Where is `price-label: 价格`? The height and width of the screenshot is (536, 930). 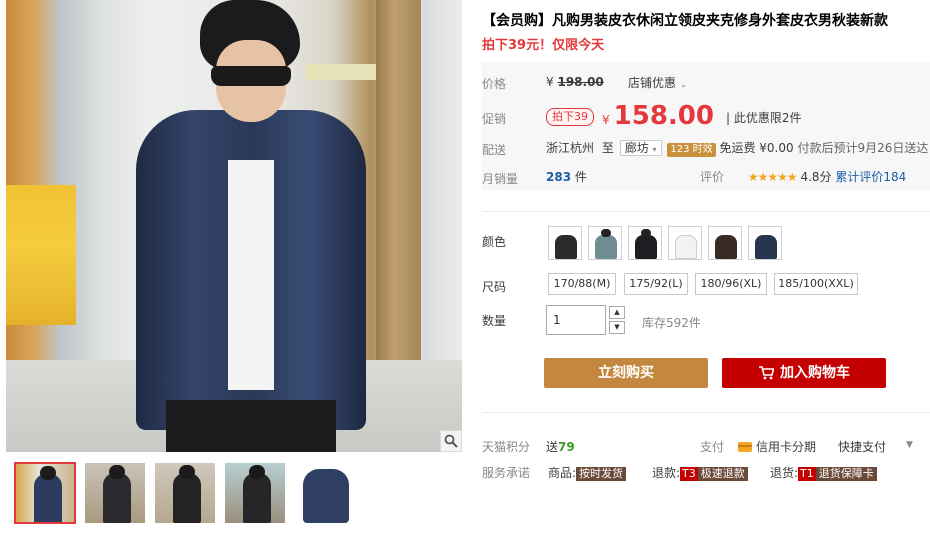
price-label: 价格 is located at coordinates (494, 84).